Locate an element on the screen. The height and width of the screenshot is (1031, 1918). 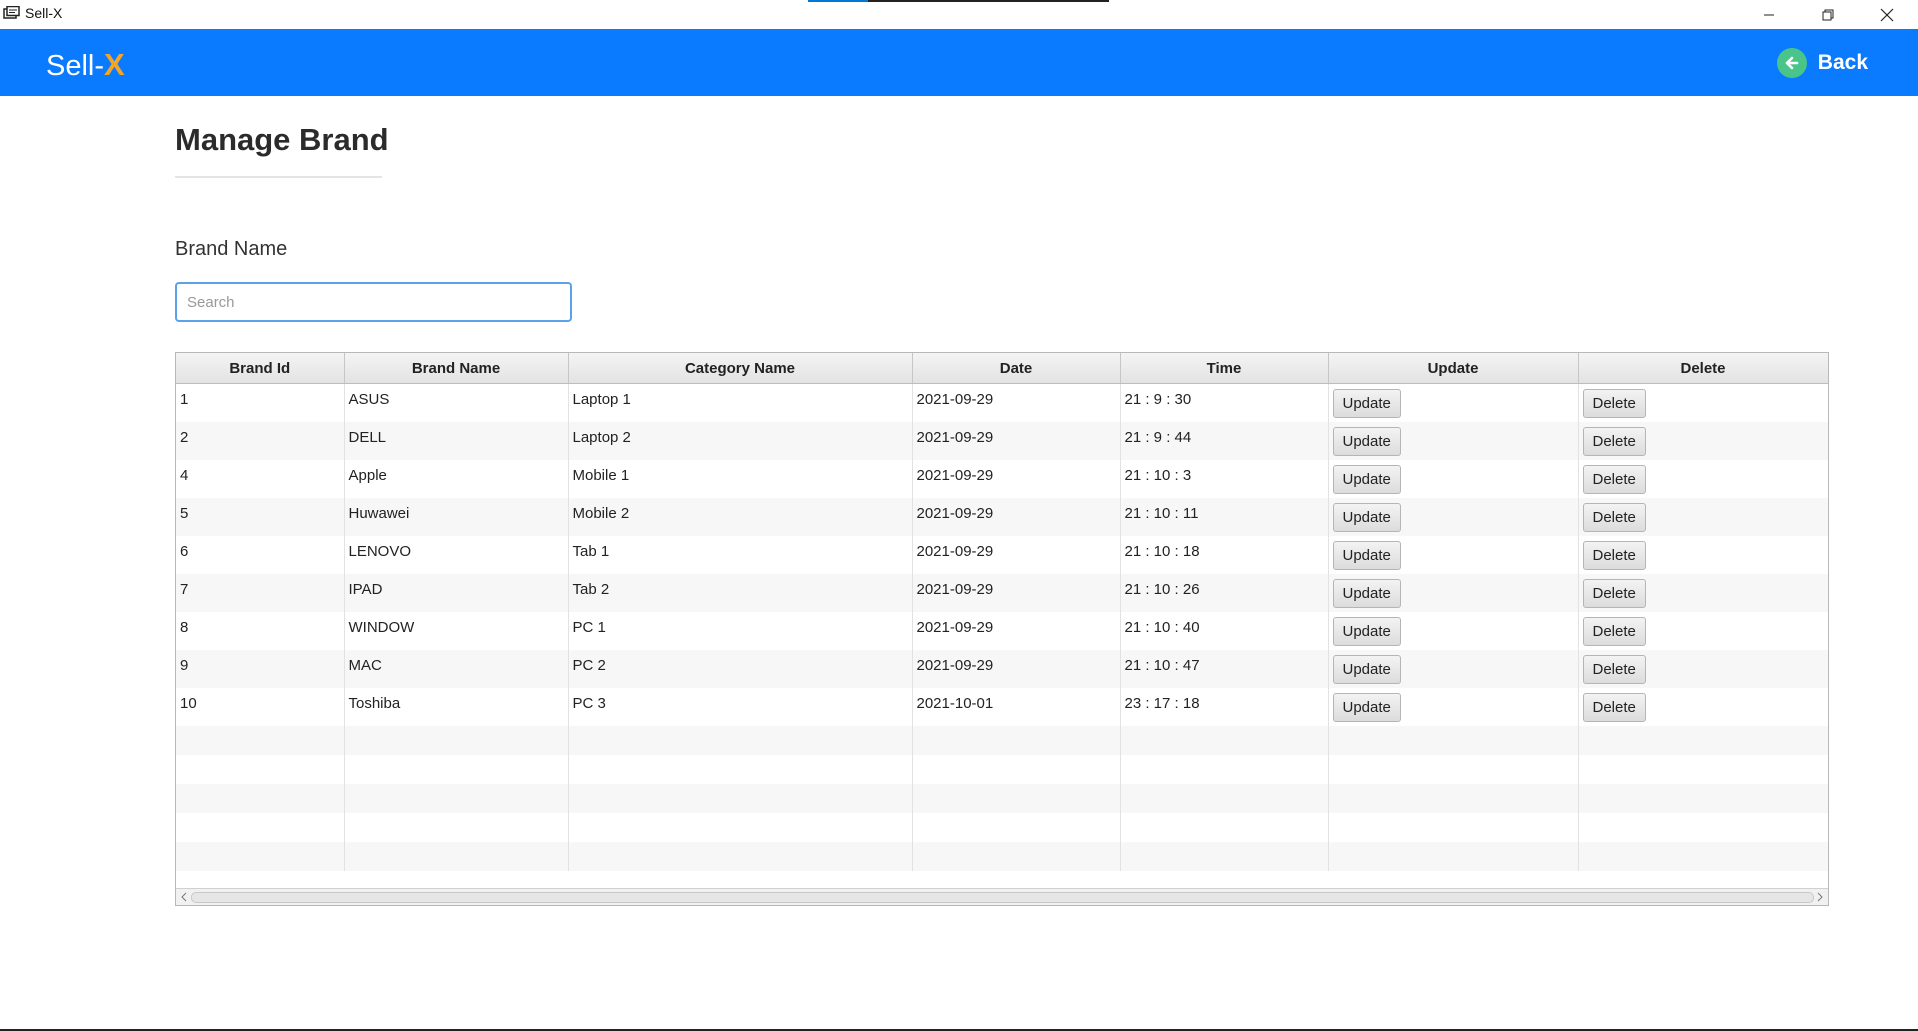
column-header: Update is located at coordinates (1453, 368).